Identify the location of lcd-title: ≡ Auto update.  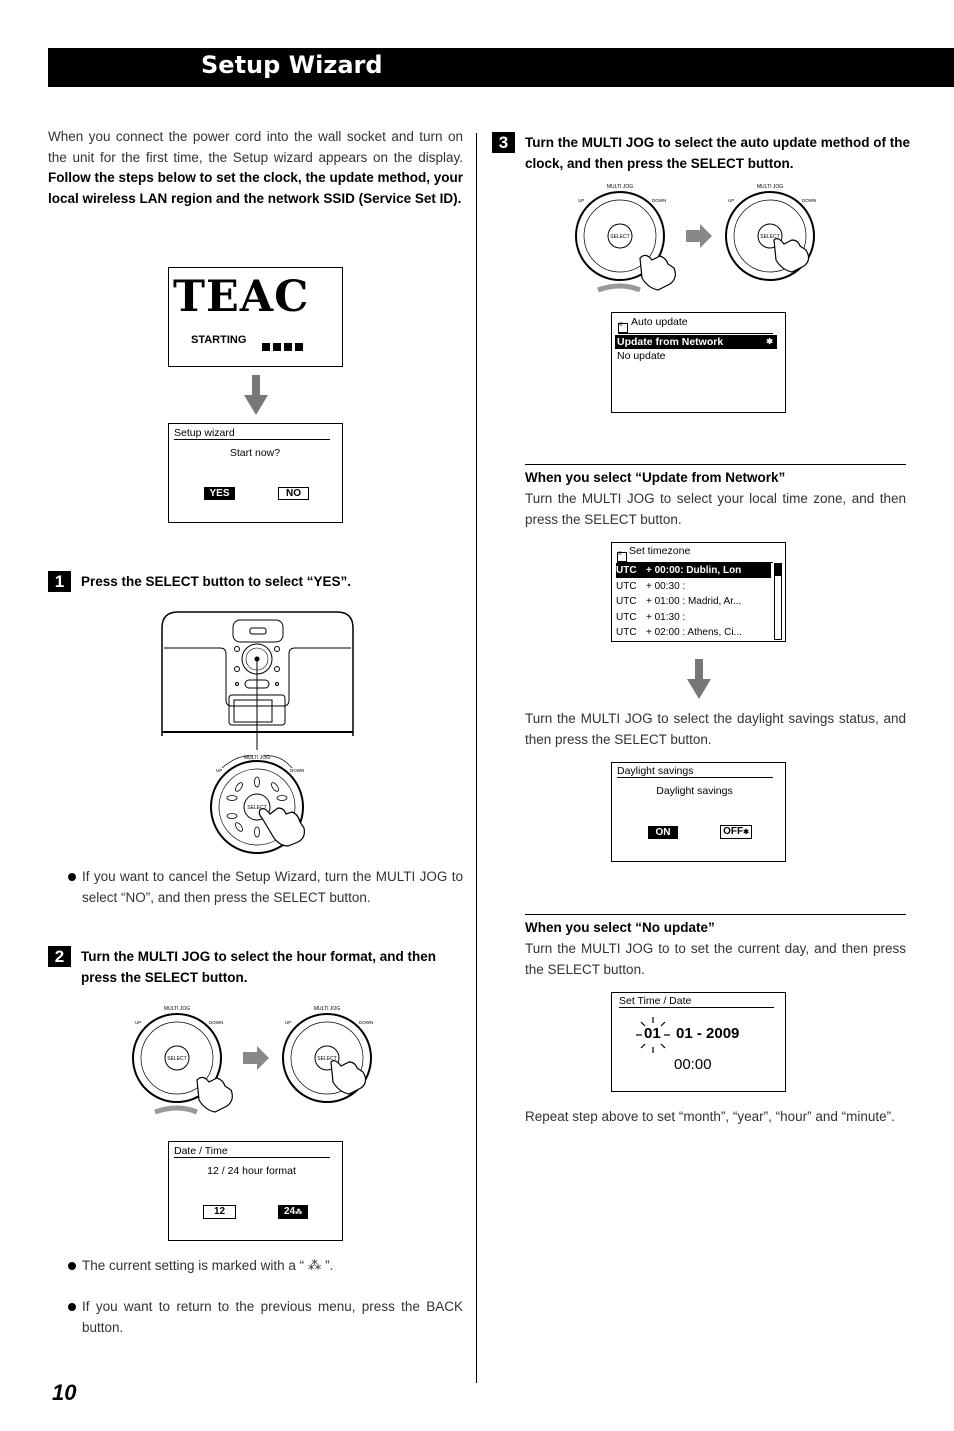
(695, 325).